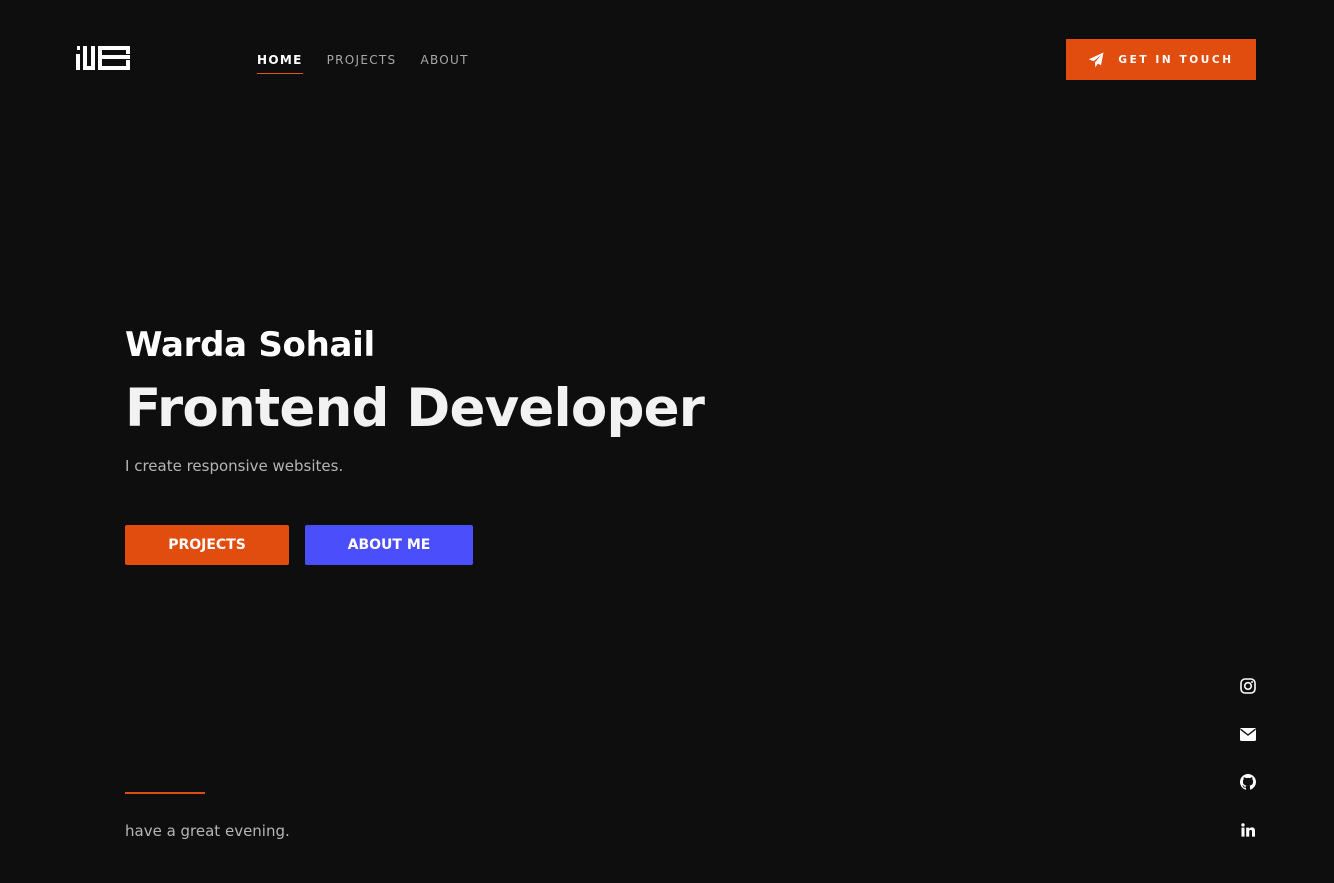 The width and height of the screenshot is (1334, 883). I want to click on nav-home: HOME, so click(280, 63).